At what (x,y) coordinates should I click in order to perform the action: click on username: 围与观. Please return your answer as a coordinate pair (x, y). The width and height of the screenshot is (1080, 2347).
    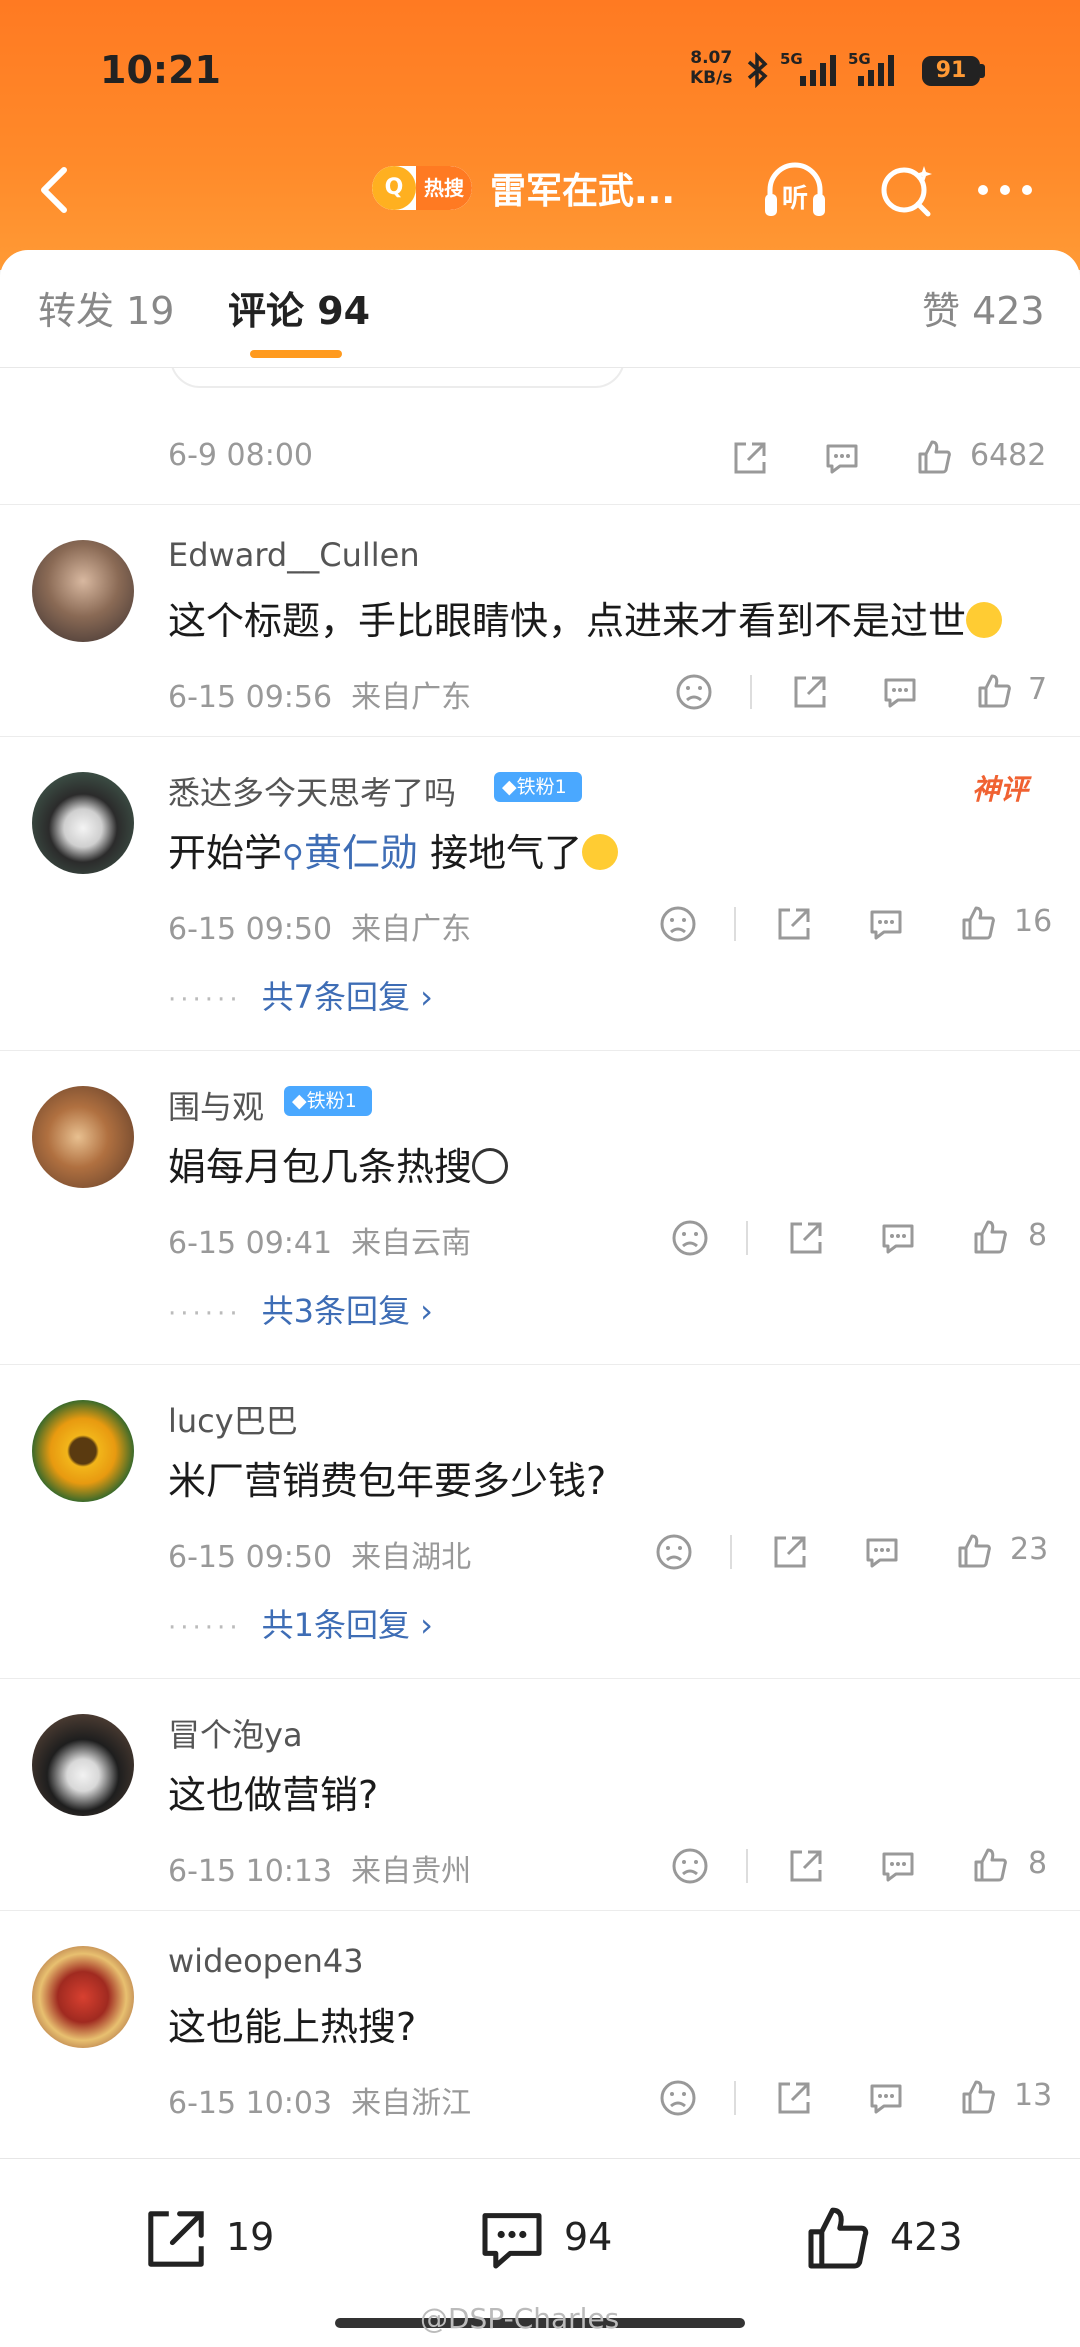
    Looking at the image, I should click on (216, 1105).